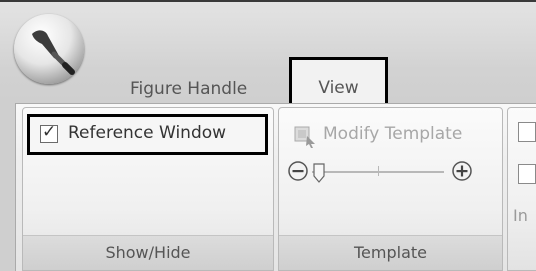 The width and height of the screenshot is (536, 271). What do you see at coordinates (338, 88) in the screenshot?
I see `tab-view-label: View` at bounding box center [338, 88].